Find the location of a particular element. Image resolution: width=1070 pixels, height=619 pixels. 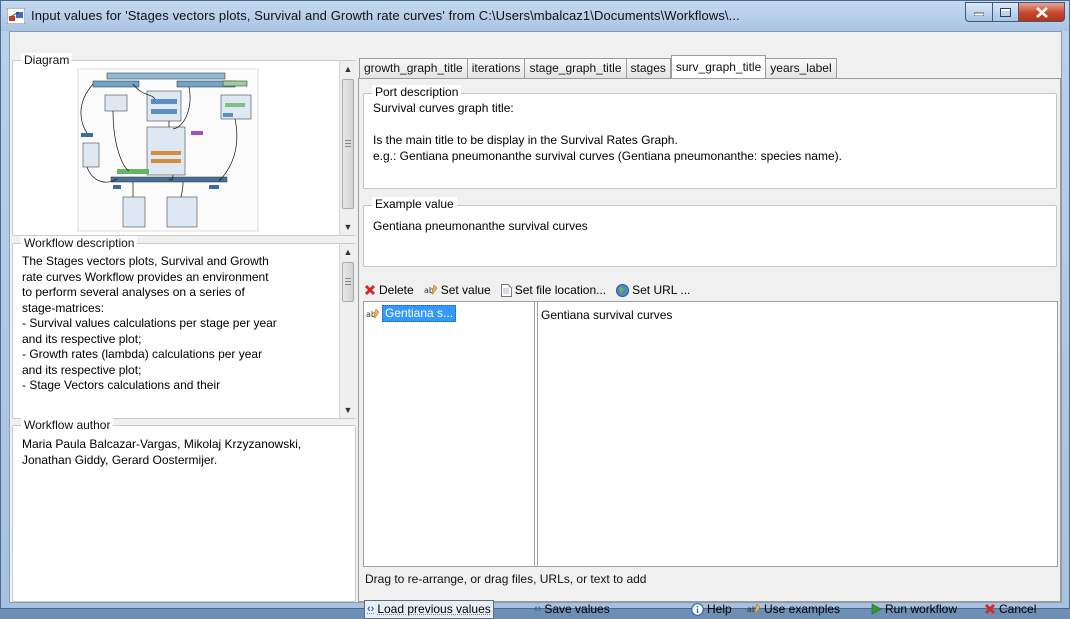

diagram-panel: Diagram ▲ ▼ is located at coordinates (184, 144).